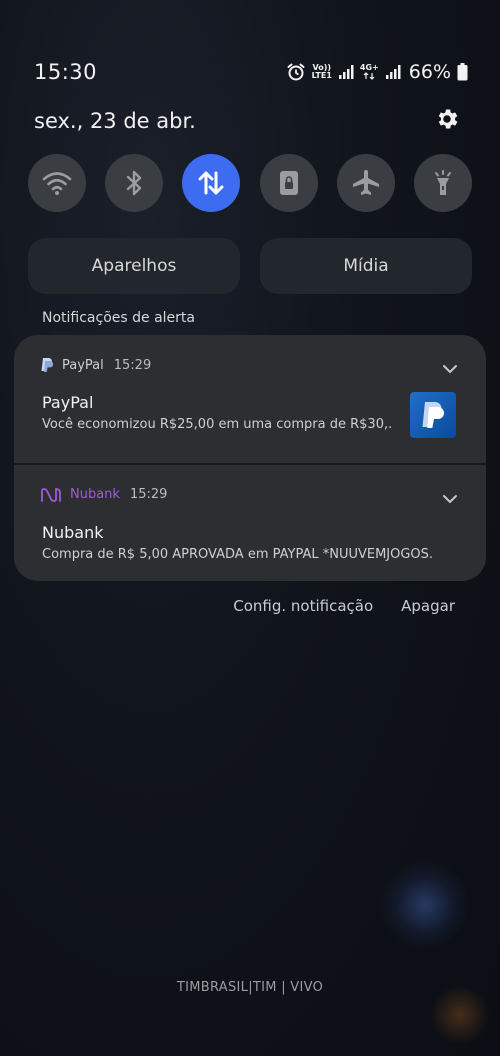  What do you see at coordinates (250, 266) in the screenshot?
I see `panel-buttons: Aparelhos Mídia` at bounding box center [250, 266].